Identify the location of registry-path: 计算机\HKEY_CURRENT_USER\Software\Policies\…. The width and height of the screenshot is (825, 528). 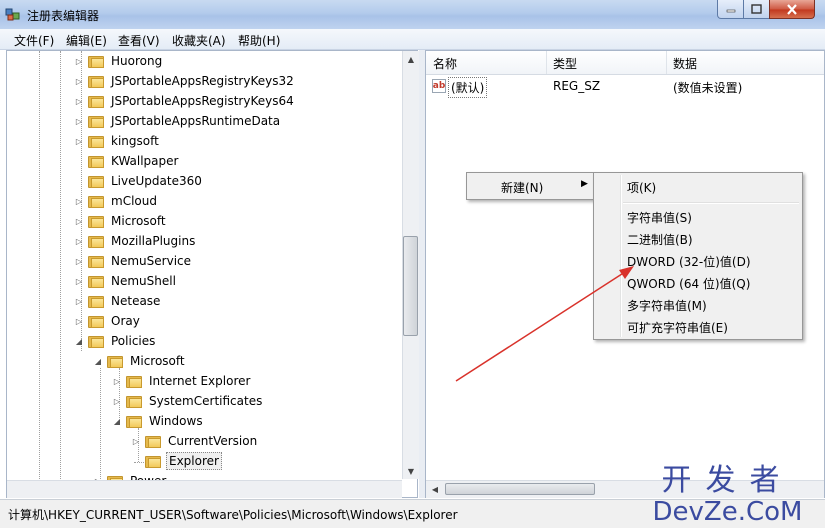
(233, 515).